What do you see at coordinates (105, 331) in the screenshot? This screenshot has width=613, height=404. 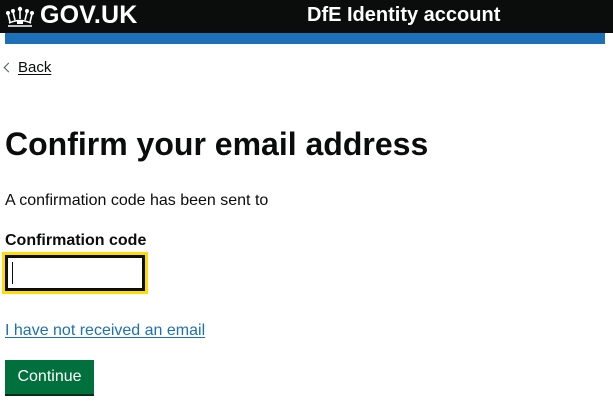 I see `resend-email-link: I have not received an email` at bounding box center [105, 331].